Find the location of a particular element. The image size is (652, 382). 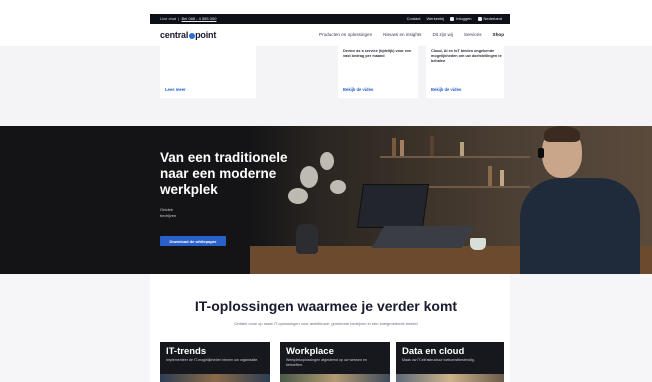

tile-title: Workplace is located at coordinates (310, 351).